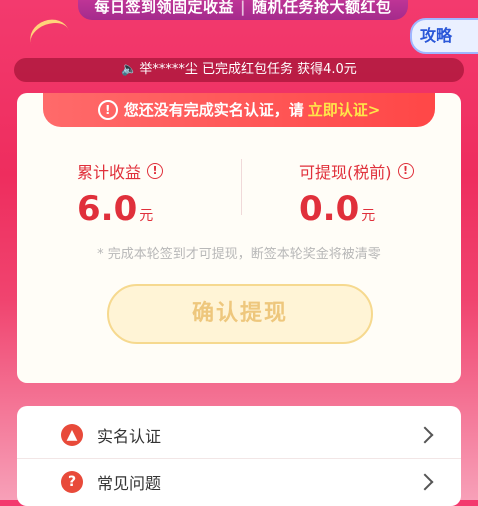  What do you see at coordinates (239, 435) in the screenshot?
I see `menu-item-verify: ▲ 实名认证` at bounding box center [239, 435].